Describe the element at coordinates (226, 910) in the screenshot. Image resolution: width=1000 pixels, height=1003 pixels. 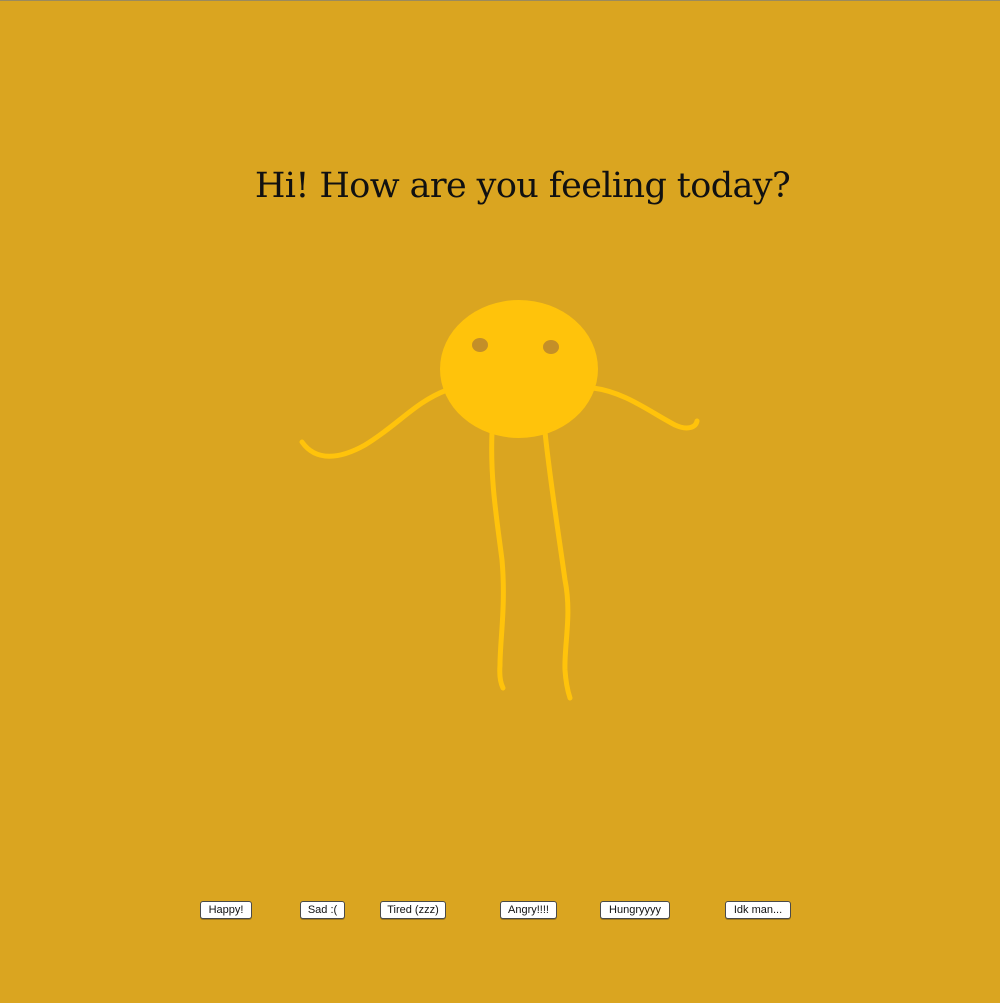
I see `happy-button: Happy!` at that location.